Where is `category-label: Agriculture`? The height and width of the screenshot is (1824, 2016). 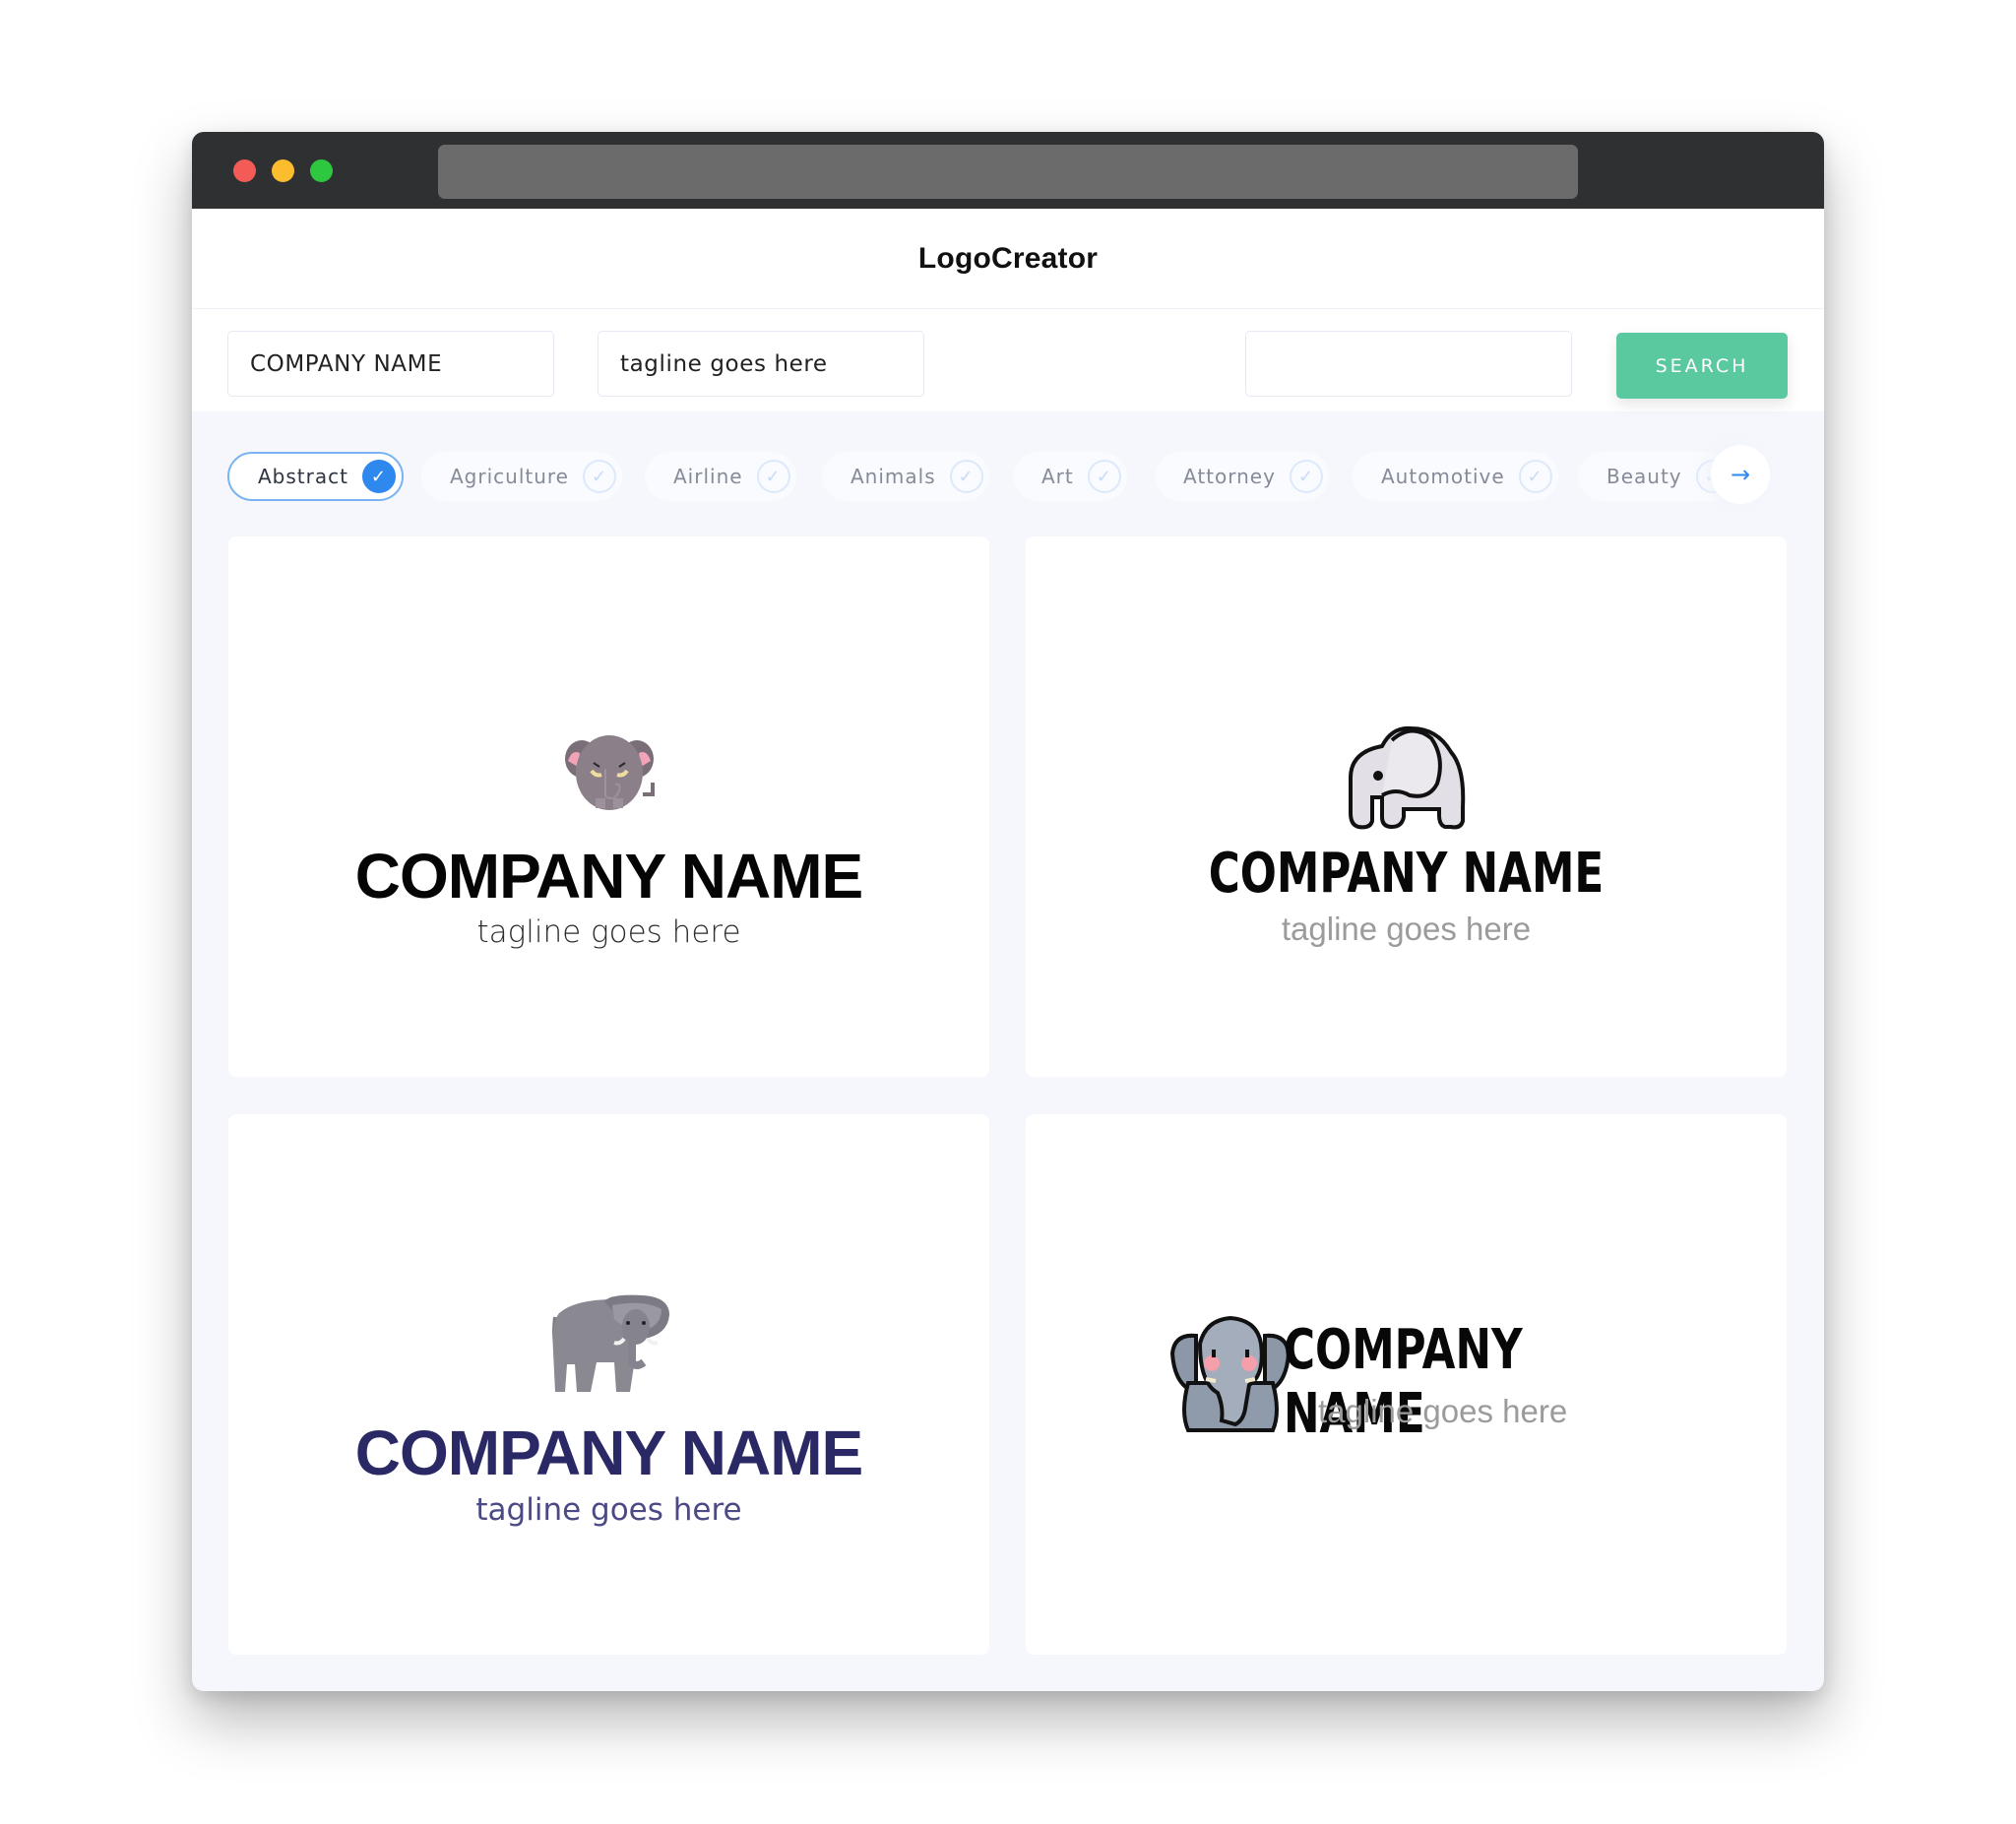 category-label: Agriculture is located at coordinates (509, 477).